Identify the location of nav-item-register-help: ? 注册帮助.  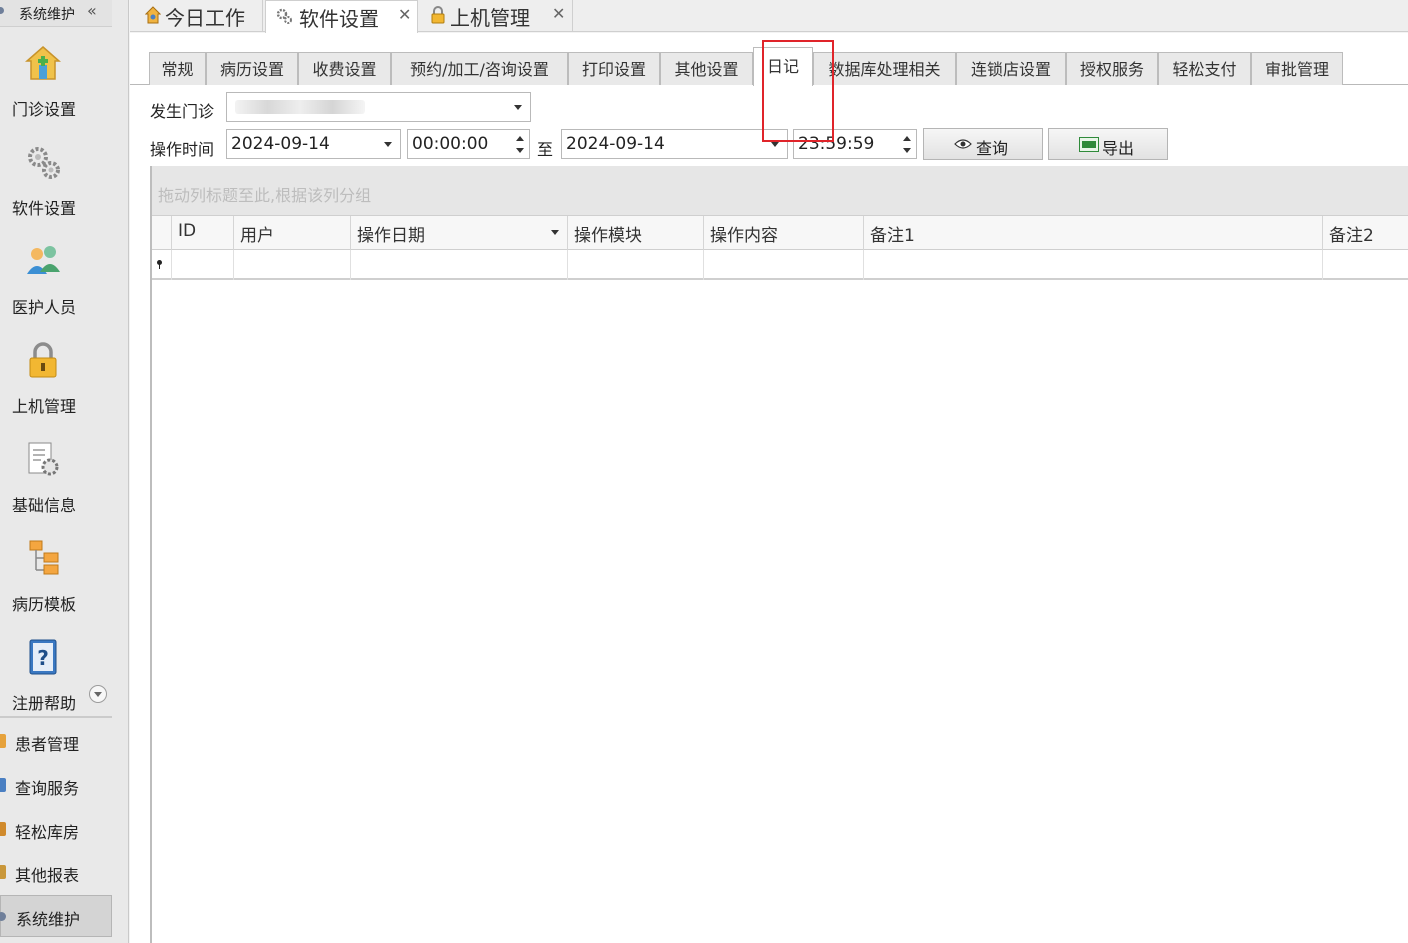
(44, 686).